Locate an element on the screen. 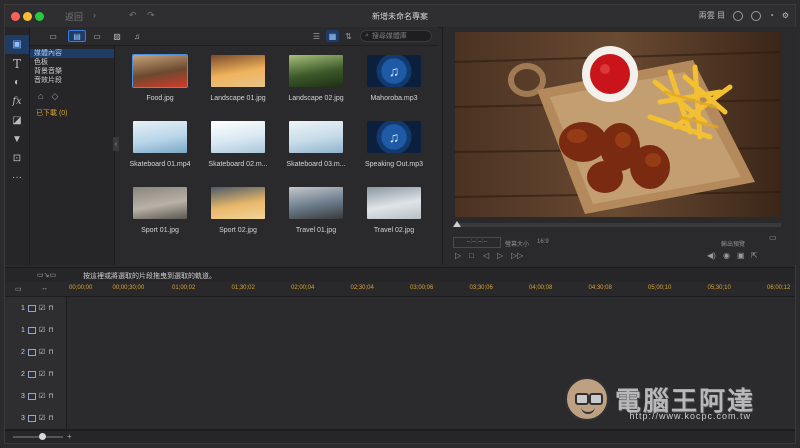 This screenshot has height=448, width=800. media-item: Travel 01.jpg is located at coordinates (315, 217).